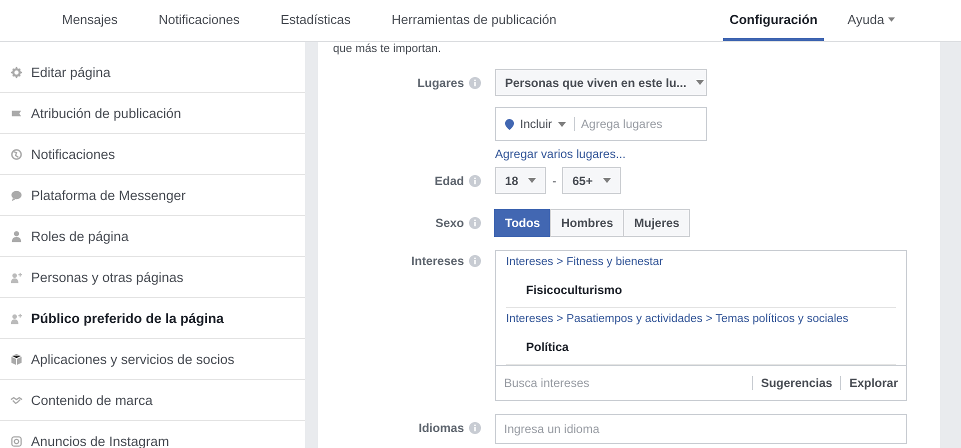 The image size is (961, 448). I want to click on nav-tab: Notificaciones, so click(199, 20).